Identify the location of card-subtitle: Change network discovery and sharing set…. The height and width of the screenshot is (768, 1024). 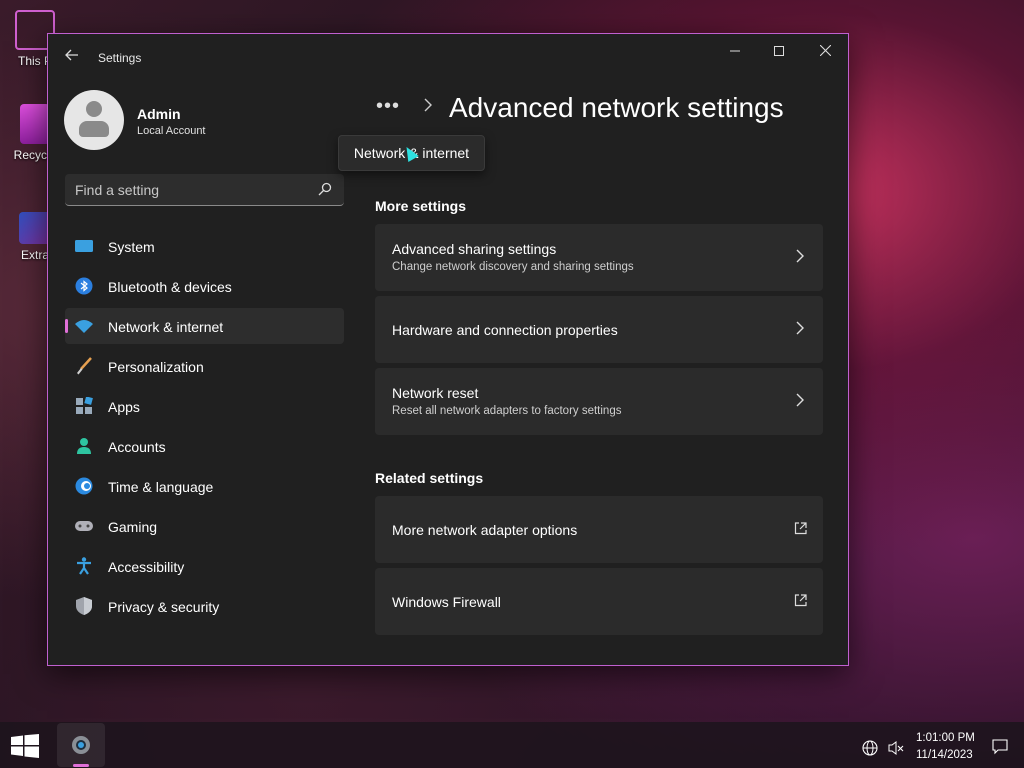
(513, 267).